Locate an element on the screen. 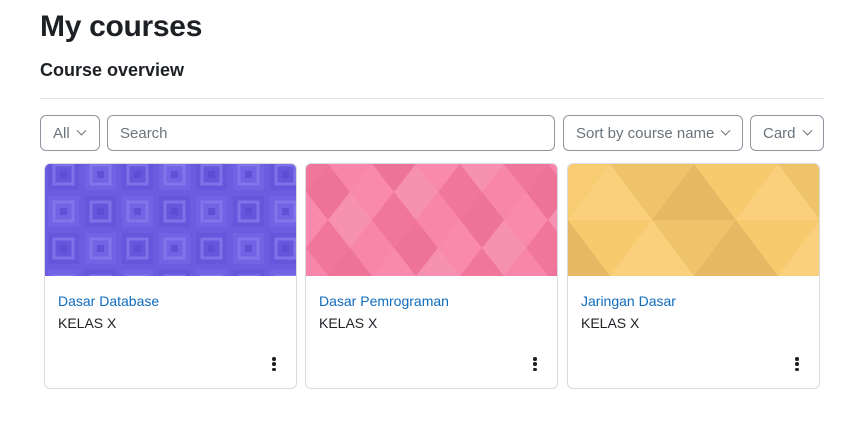 Image resolution: width=860 pixels, height=442 pixels. grouping-filter-label: All is located at coordinates (61, 133).